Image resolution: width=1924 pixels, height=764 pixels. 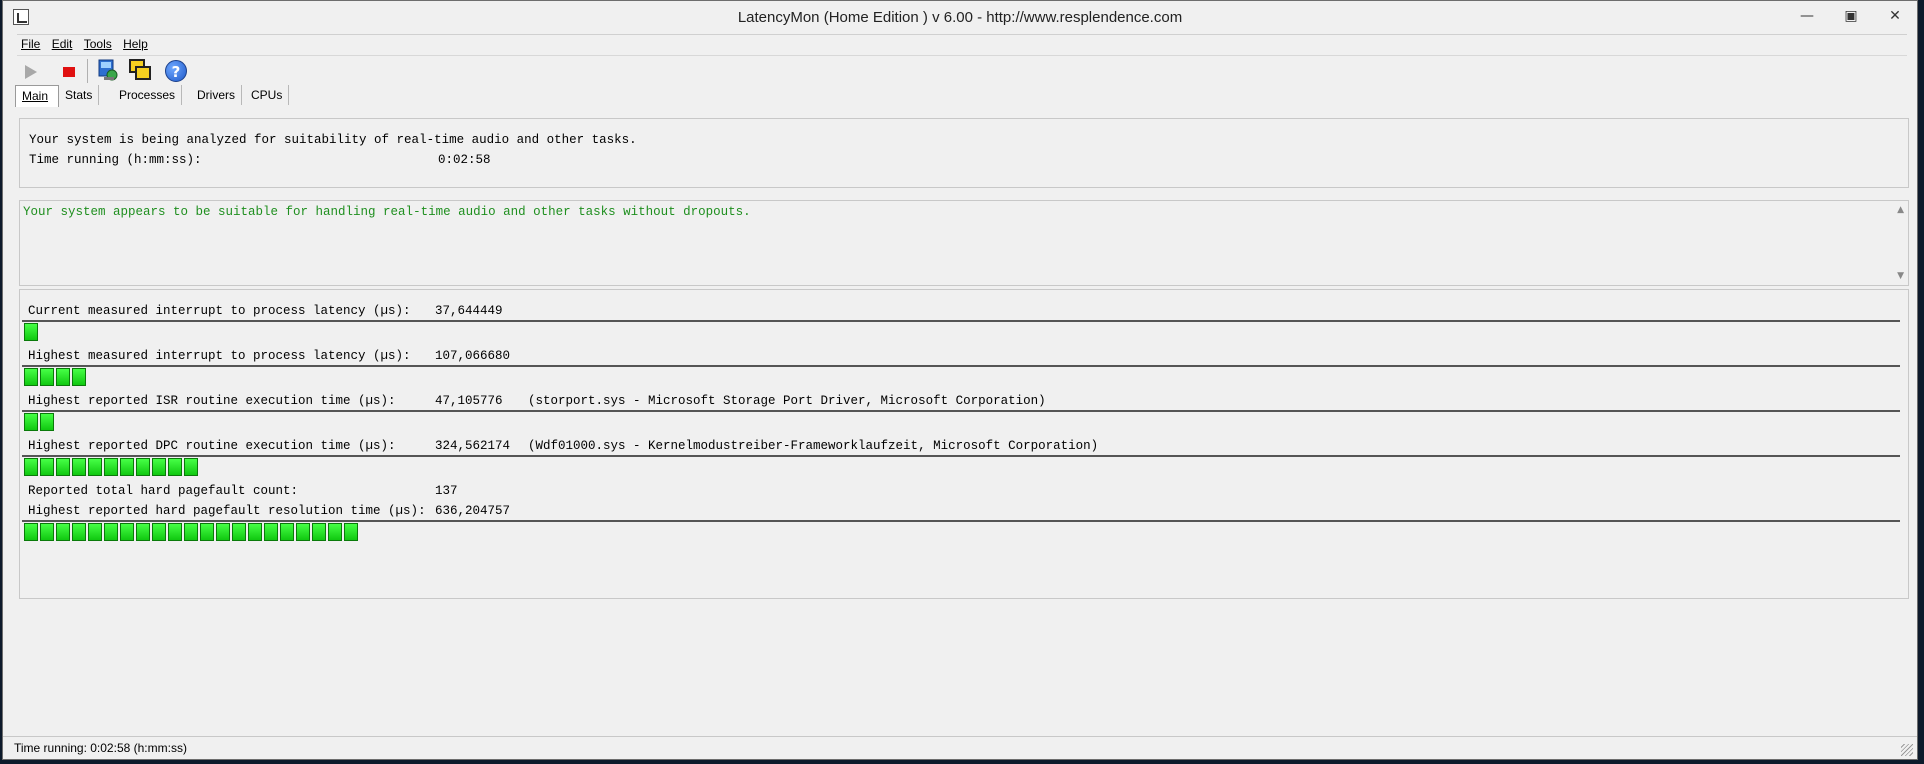 What do you see at coordinates (176, 71) in the screenshot?
I see `help-icon: ?` at bounding box center [176, 71].